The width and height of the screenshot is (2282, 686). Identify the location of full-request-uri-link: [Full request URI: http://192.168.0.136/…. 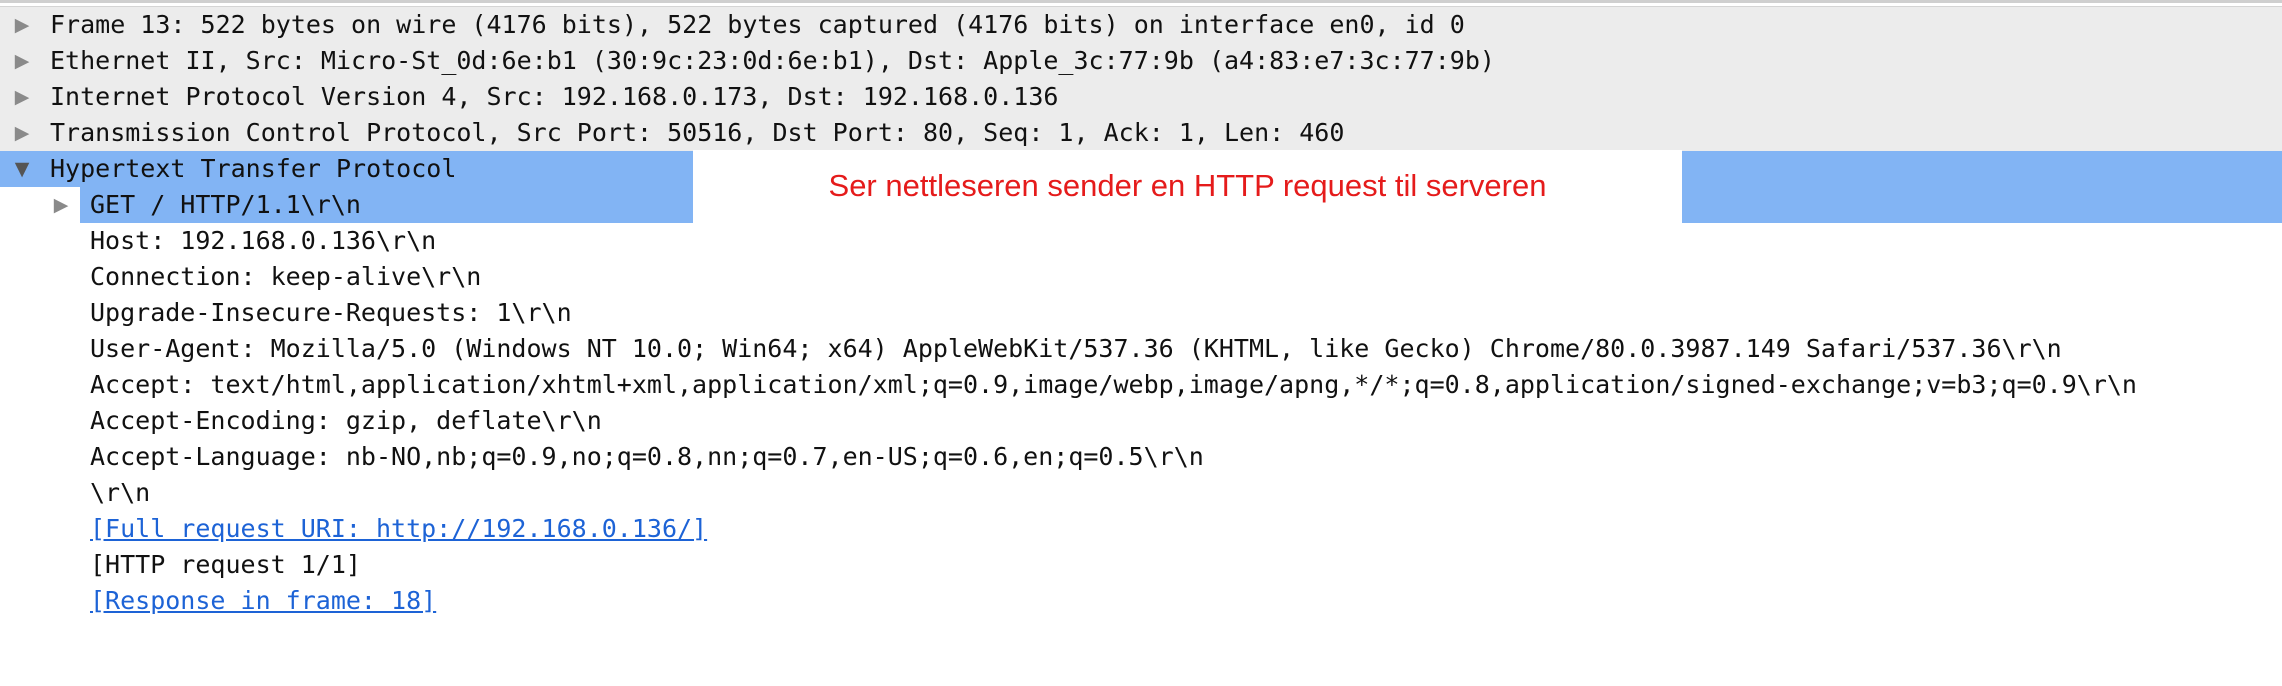
(398, 529).